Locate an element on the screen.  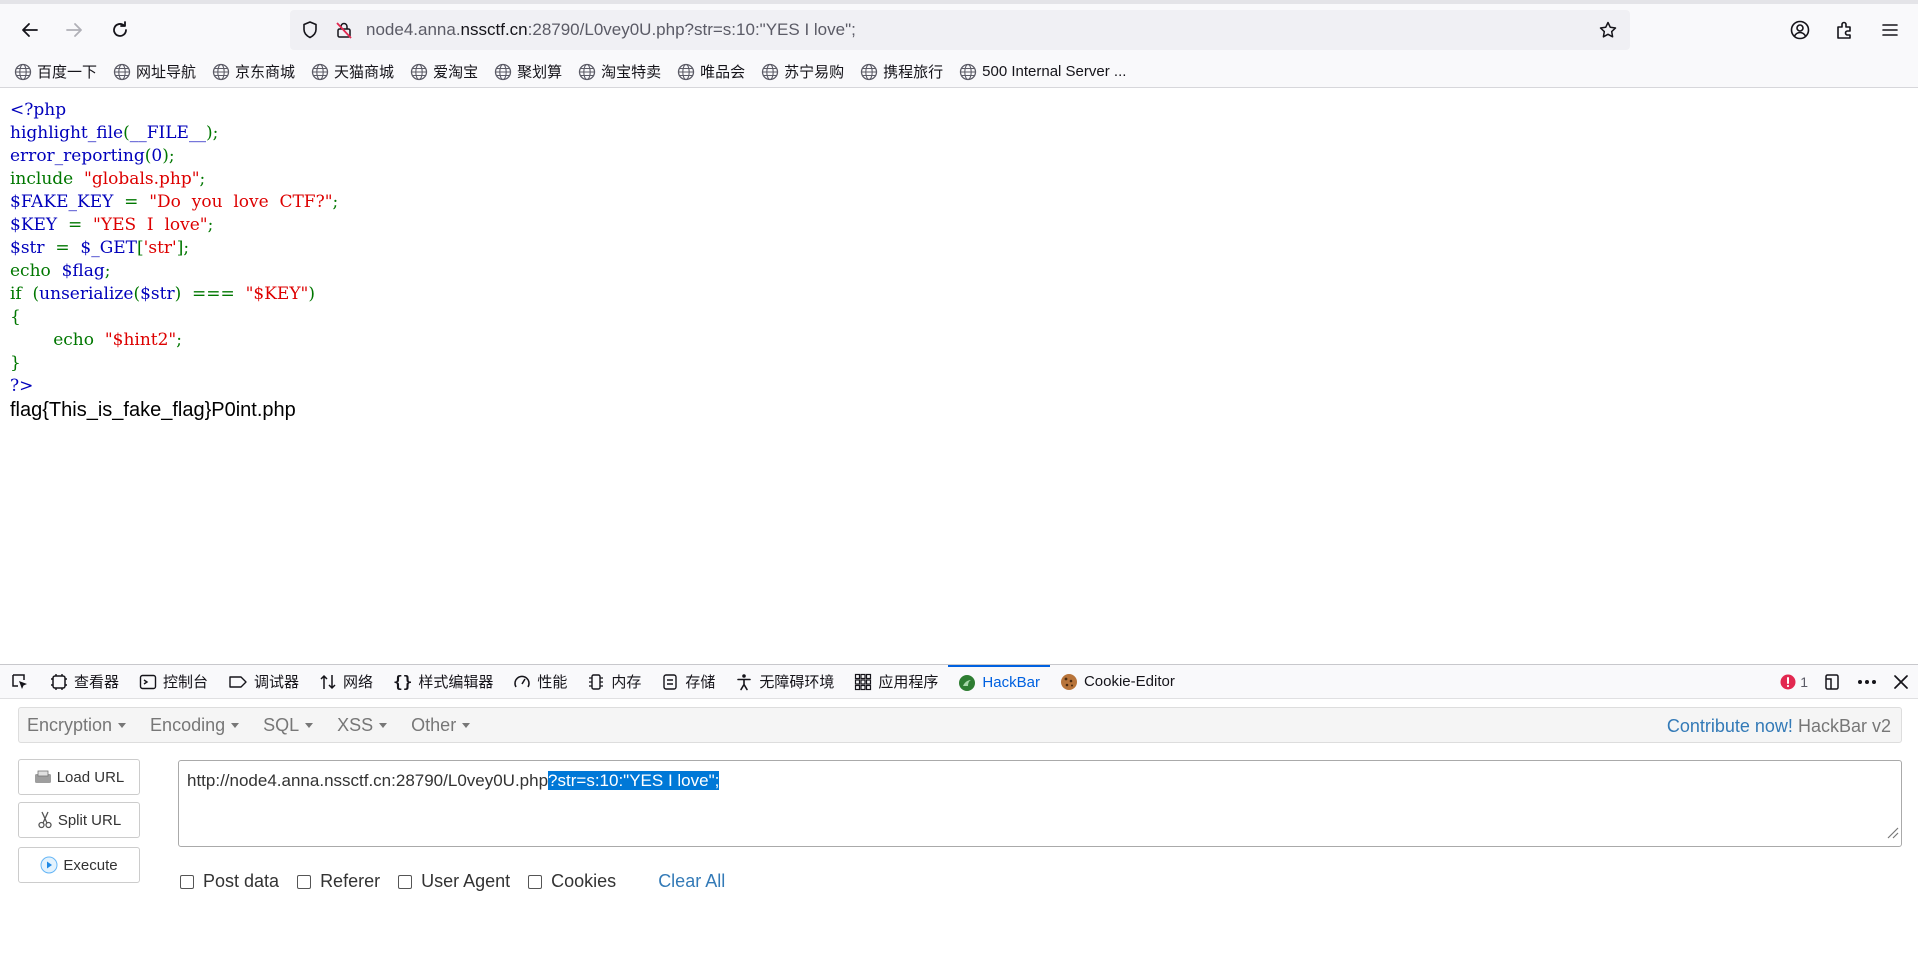
play-icon is located at coordinates (49, 865).